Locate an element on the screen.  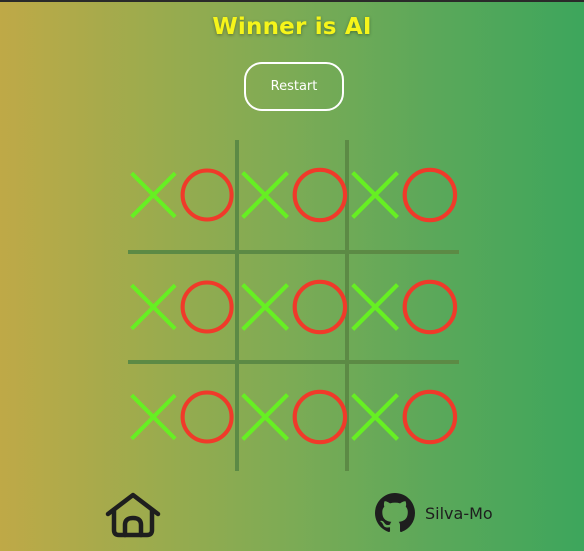
github-link: Silva-Mo is located at coordinates (434, 513).